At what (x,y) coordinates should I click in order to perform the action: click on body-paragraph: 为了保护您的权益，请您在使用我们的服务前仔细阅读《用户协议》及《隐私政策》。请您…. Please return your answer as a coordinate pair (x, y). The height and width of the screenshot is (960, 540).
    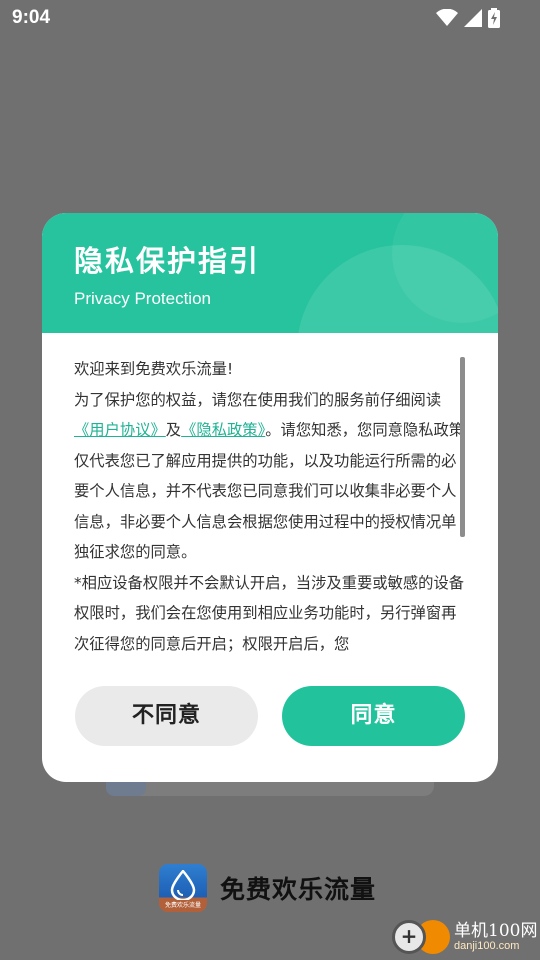
    Looking at the image, I should click on (270, 476).